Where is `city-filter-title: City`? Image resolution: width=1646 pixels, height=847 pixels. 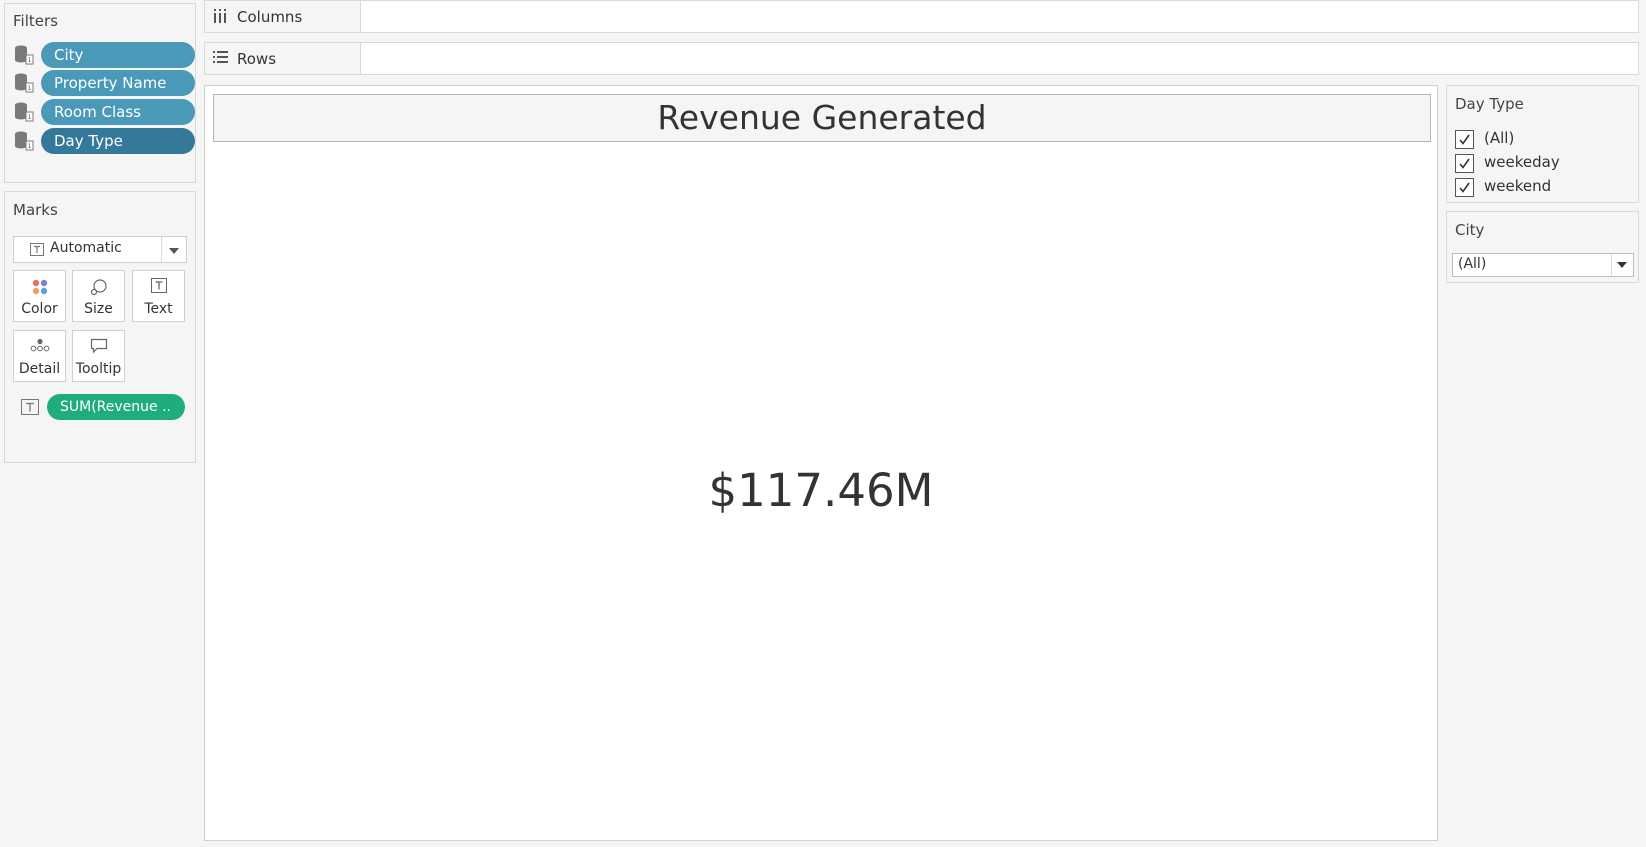 city-filter-title: City is located at coordinates (1470, 230).